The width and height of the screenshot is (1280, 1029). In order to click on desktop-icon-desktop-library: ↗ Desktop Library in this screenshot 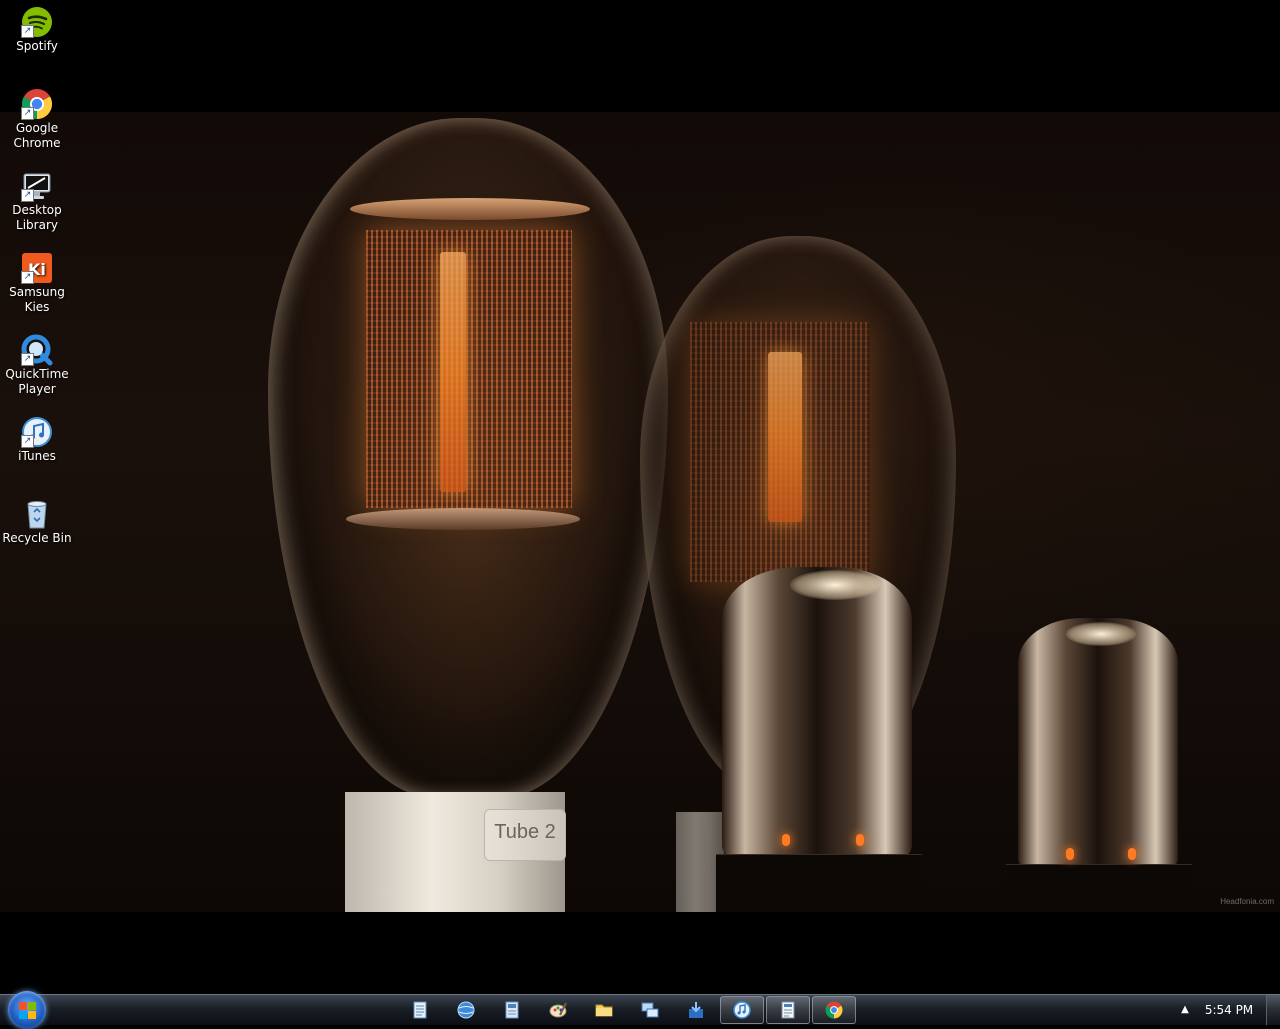, I will do `click(37, 201)`.